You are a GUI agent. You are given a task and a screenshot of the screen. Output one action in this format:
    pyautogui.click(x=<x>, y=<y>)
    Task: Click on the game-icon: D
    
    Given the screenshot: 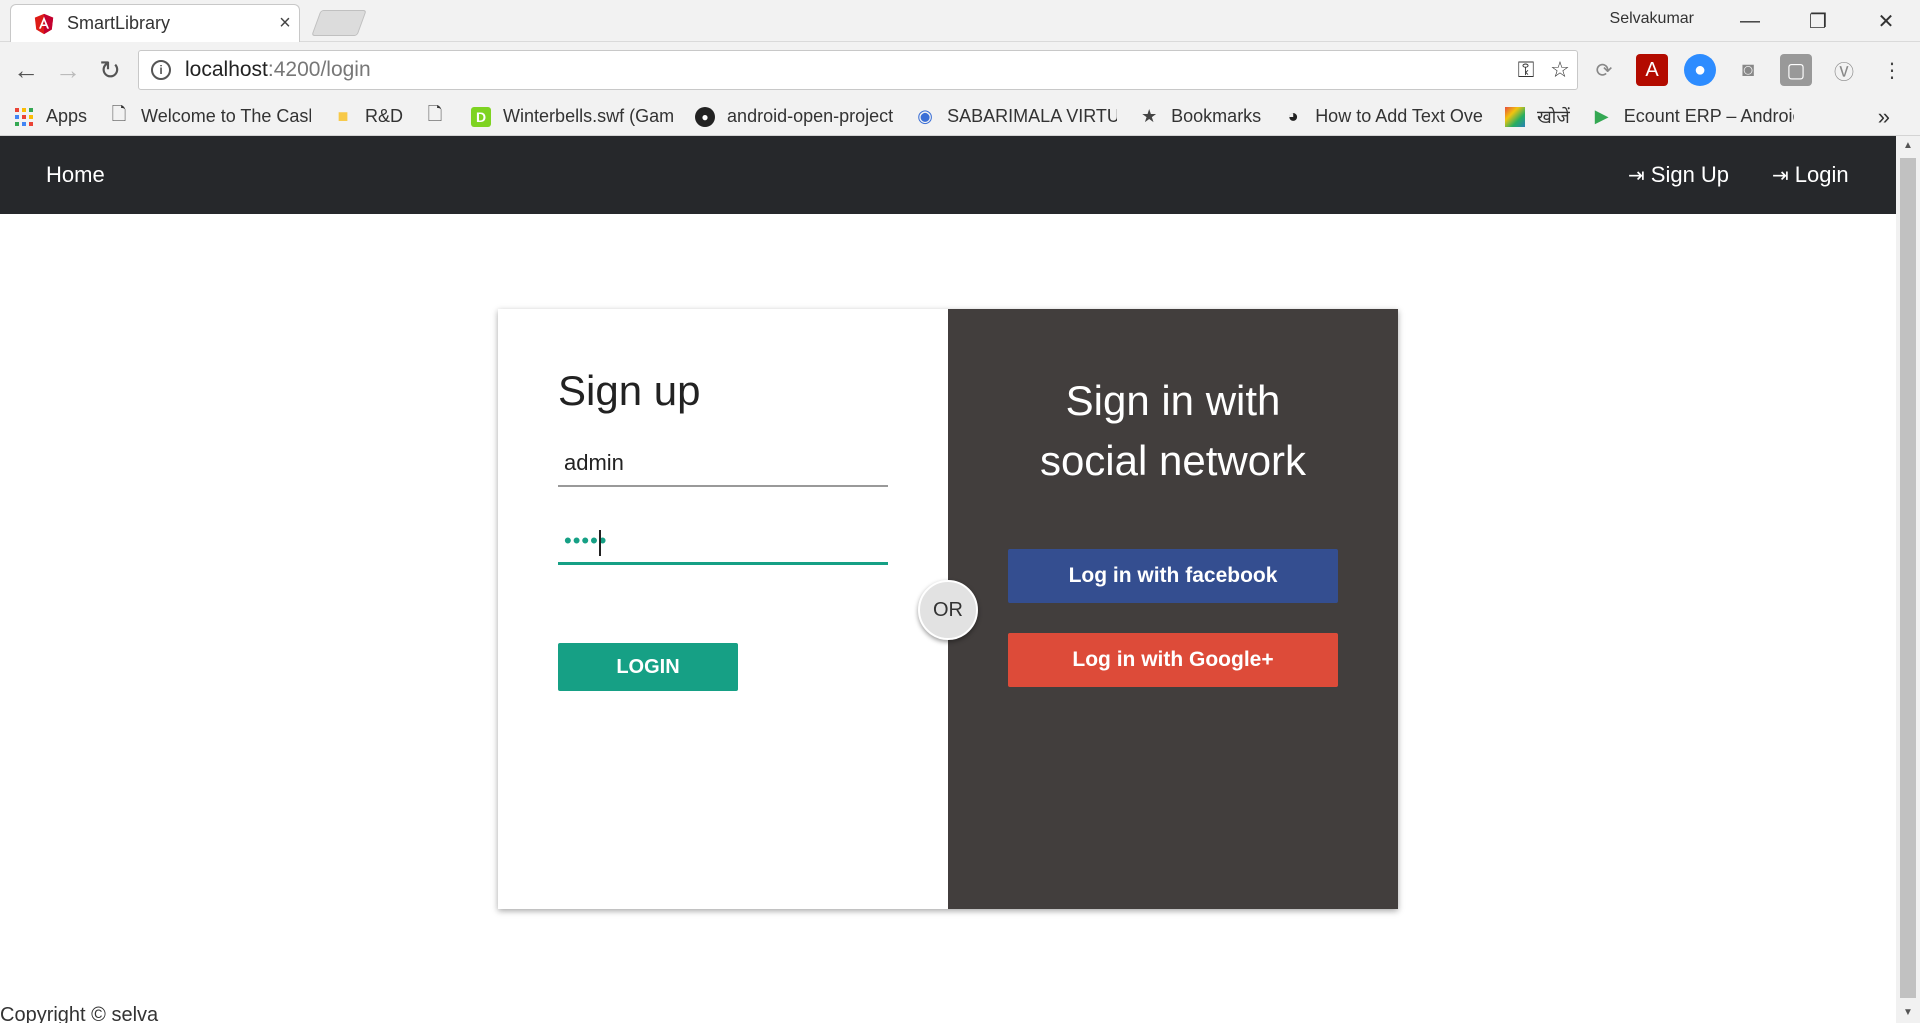 What is the action you would take?
    pyautogui.click(x=481, y=116)
    